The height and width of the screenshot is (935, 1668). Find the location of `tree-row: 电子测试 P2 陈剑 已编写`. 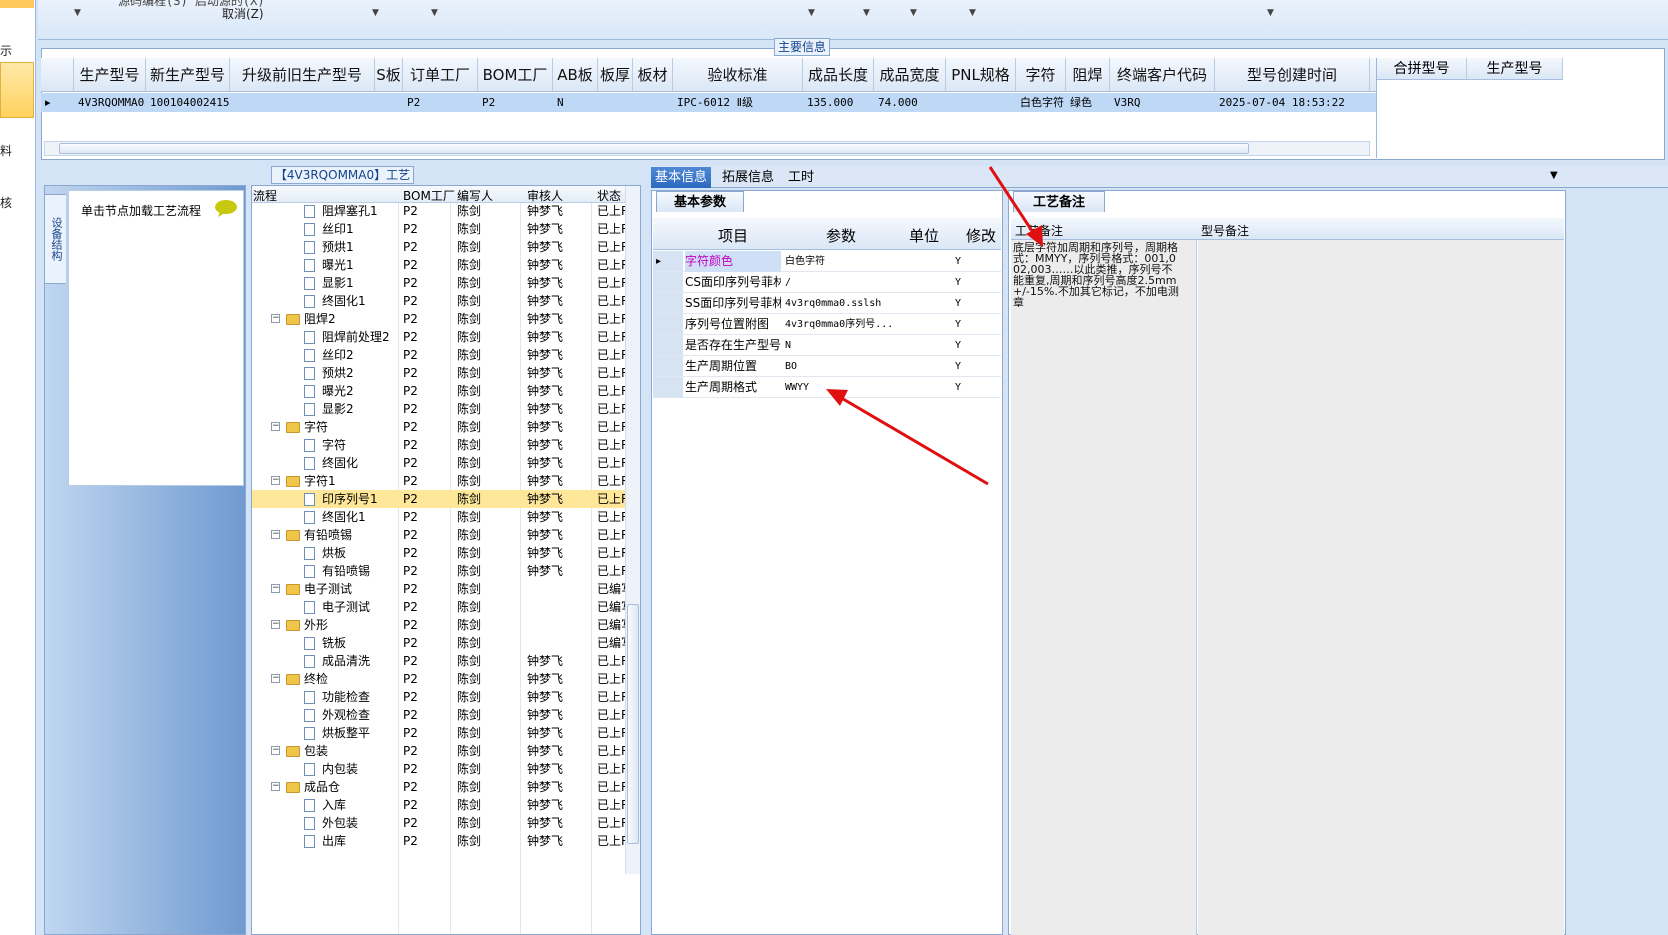

tree-row: 电子测试 P2 陈剑 已编写 is located at coordinates (442, 607).